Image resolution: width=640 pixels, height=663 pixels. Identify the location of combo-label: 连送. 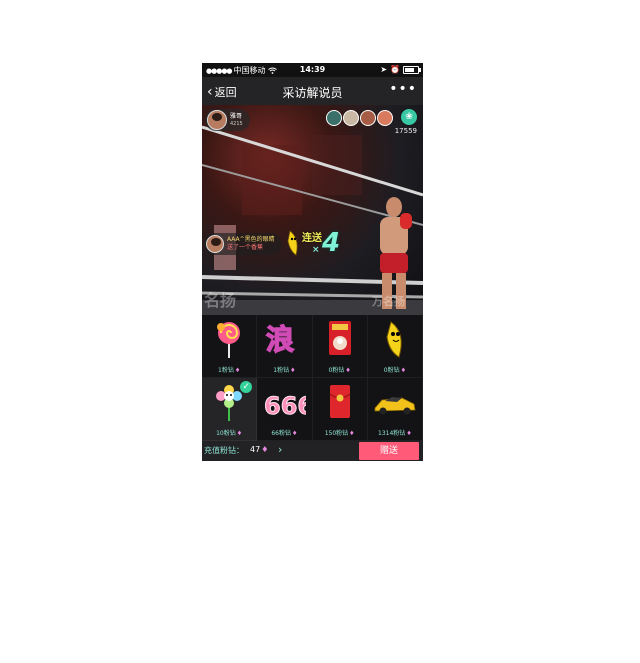
(312, 238).